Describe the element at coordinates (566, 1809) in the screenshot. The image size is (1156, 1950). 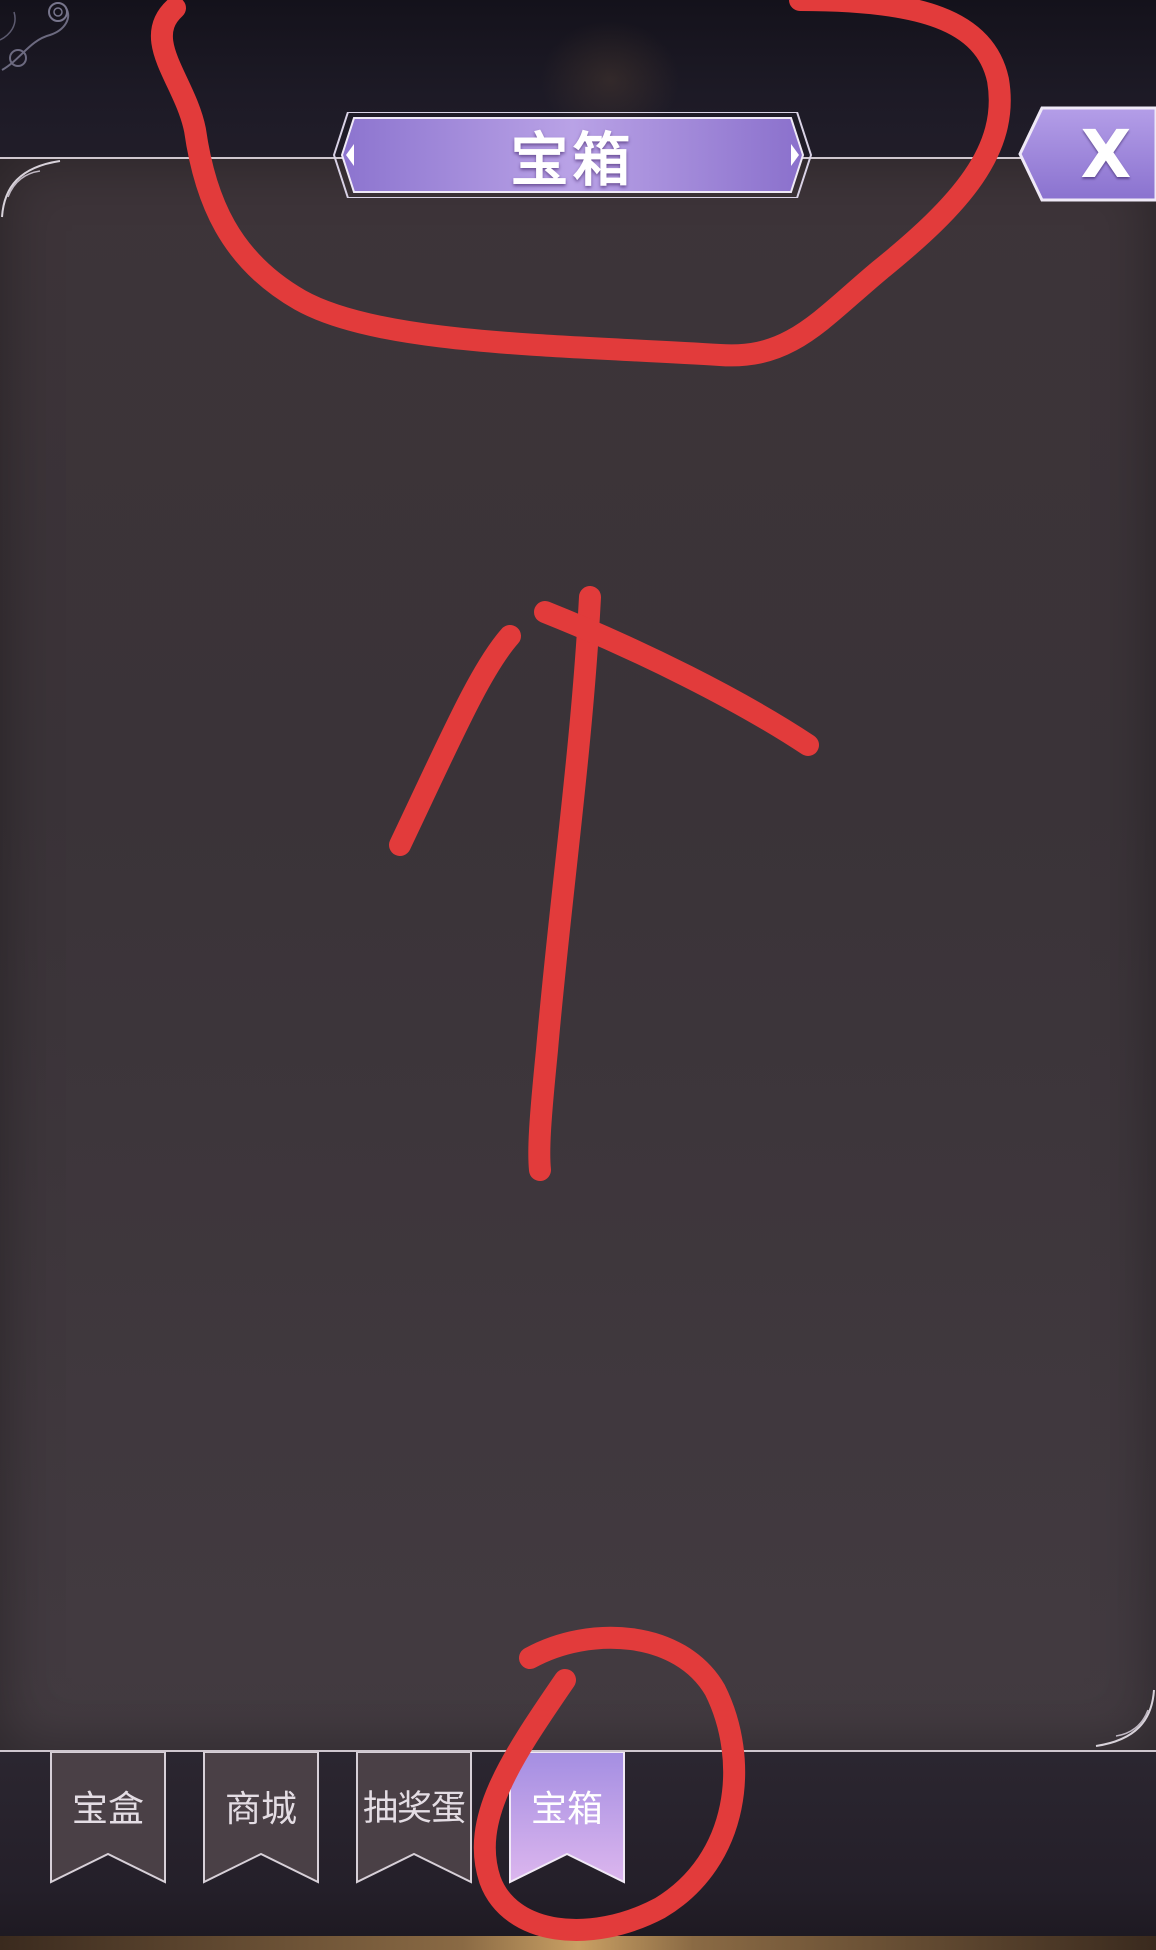
I see `tab-label: 宝箱` at that location.